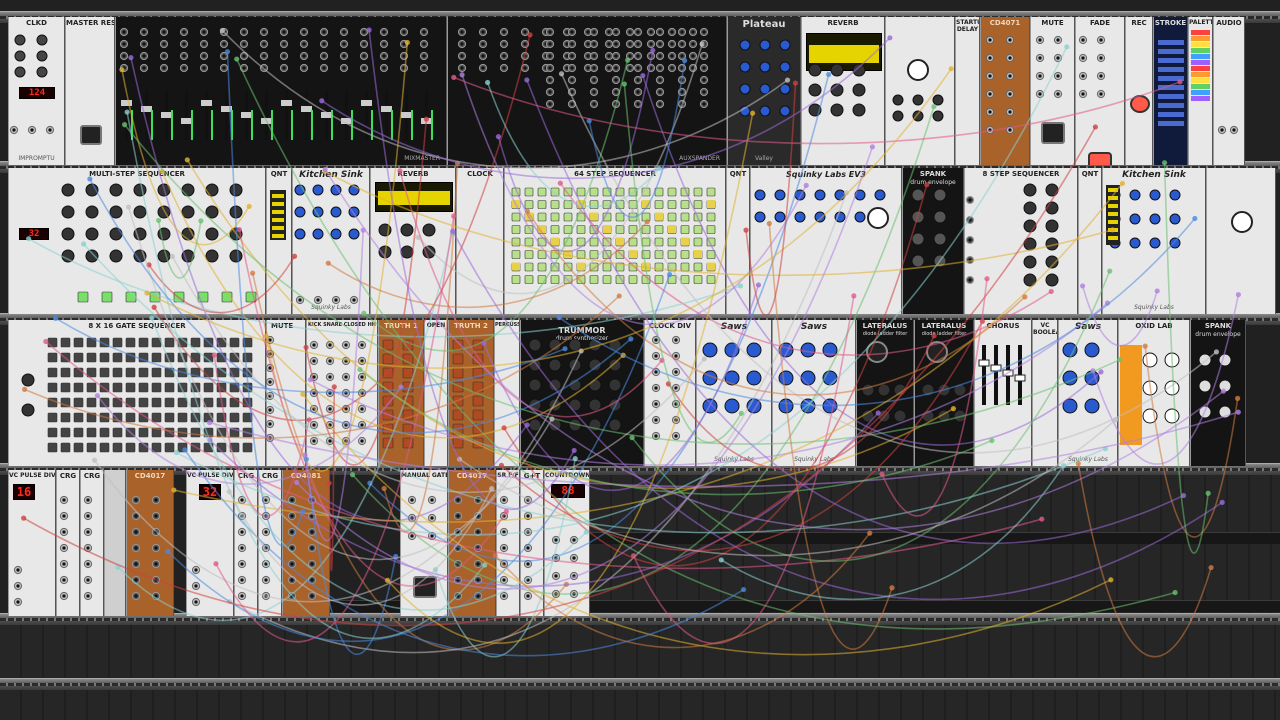 The height and width of the screenshot is (720, 1280). What do you see at coordinates (918, 70) in the screenshot?
I see `knob-large` at bounding box center [918, 70].